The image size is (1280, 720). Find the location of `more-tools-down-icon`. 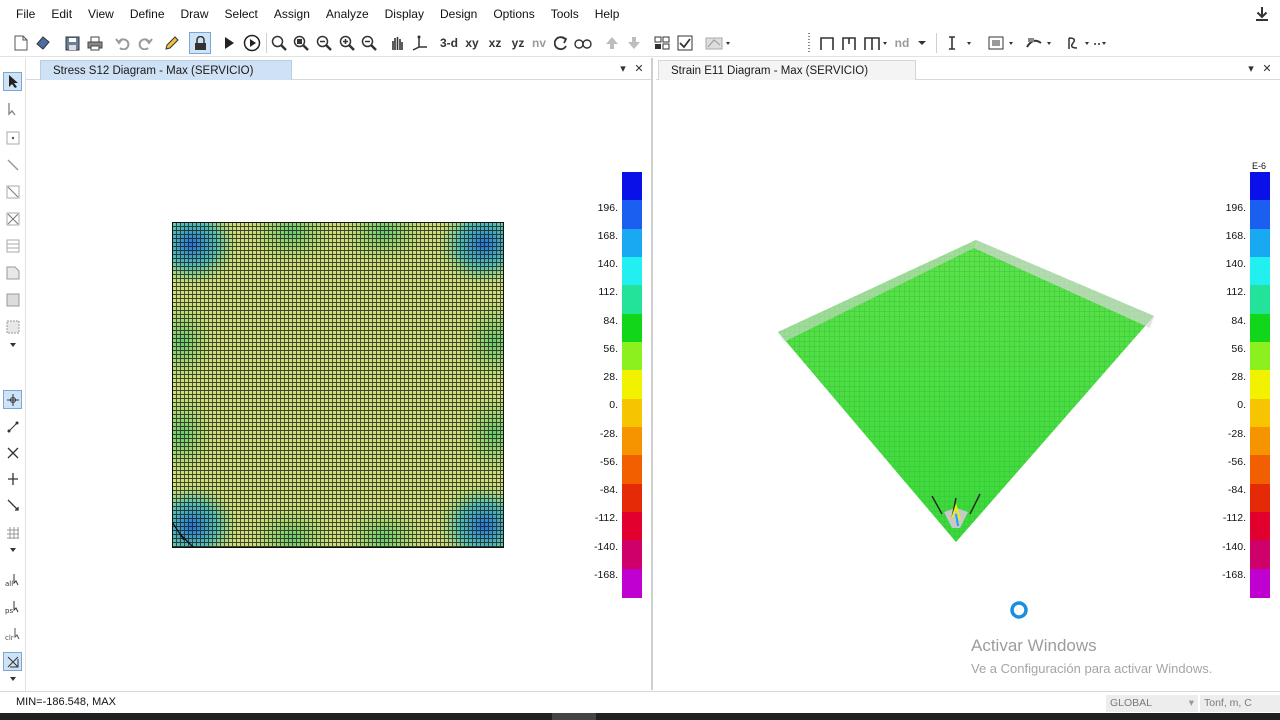

more-tools-down-icon is located at coordinates (12, 345).